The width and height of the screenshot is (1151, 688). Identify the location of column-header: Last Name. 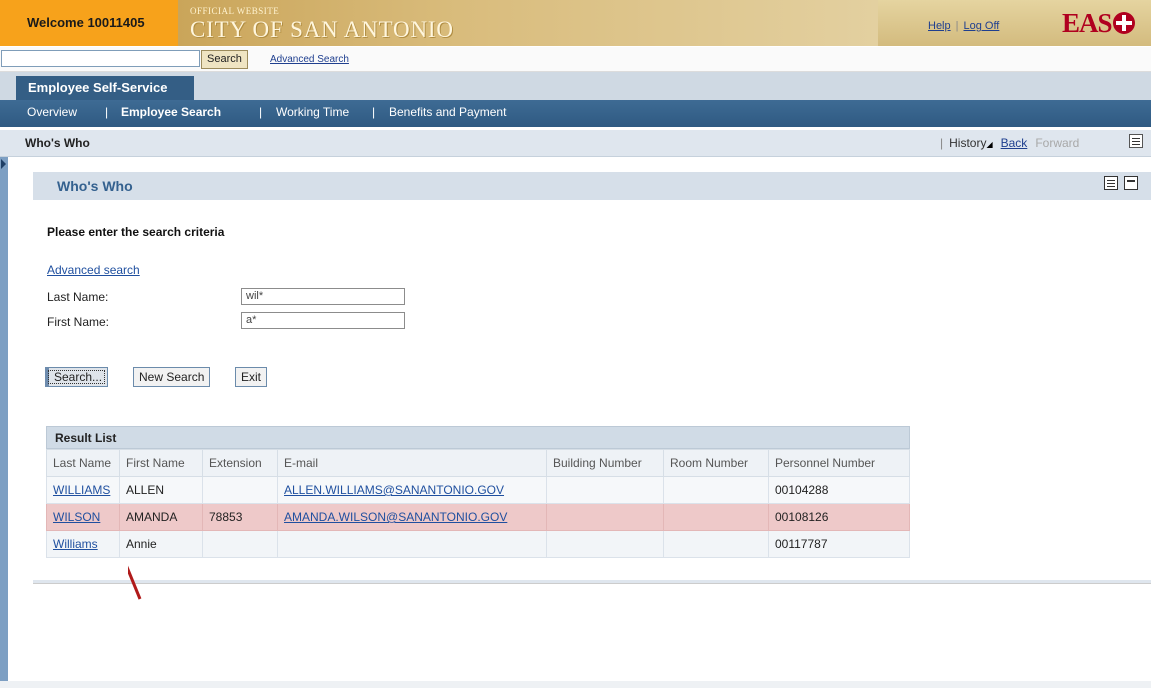
(83, 463).